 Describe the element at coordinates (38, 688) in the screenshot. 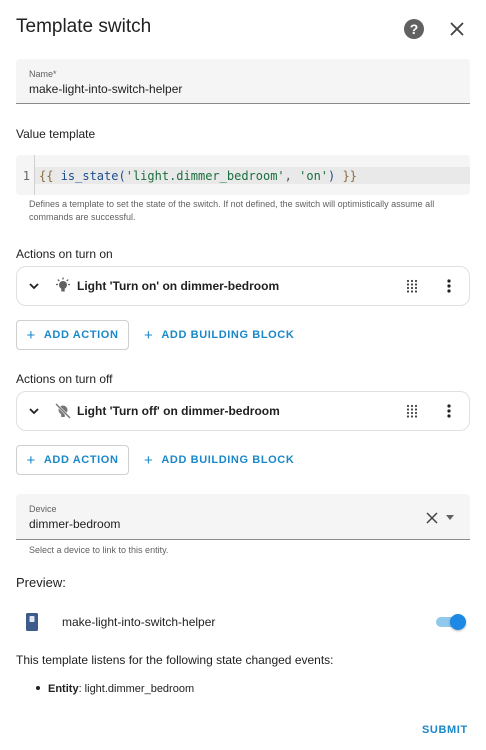

I see `bullet-dot` at that location.